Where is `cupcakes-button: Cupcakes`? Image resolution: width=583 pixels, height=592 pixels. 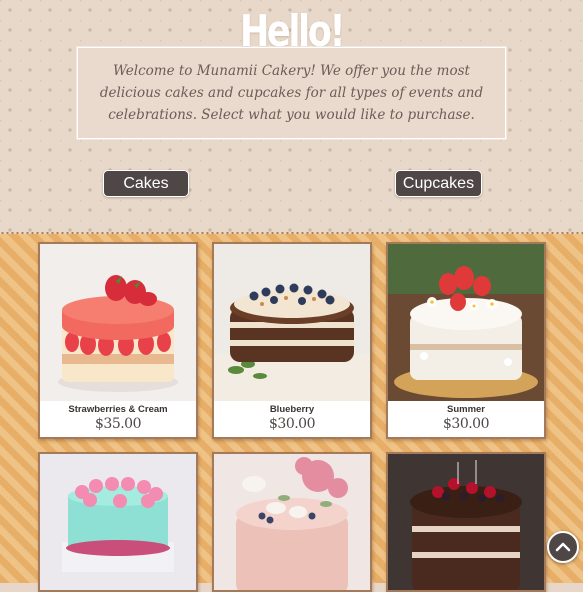
cupcakes-button: Cupcakes is located at coordinates (438, 183).